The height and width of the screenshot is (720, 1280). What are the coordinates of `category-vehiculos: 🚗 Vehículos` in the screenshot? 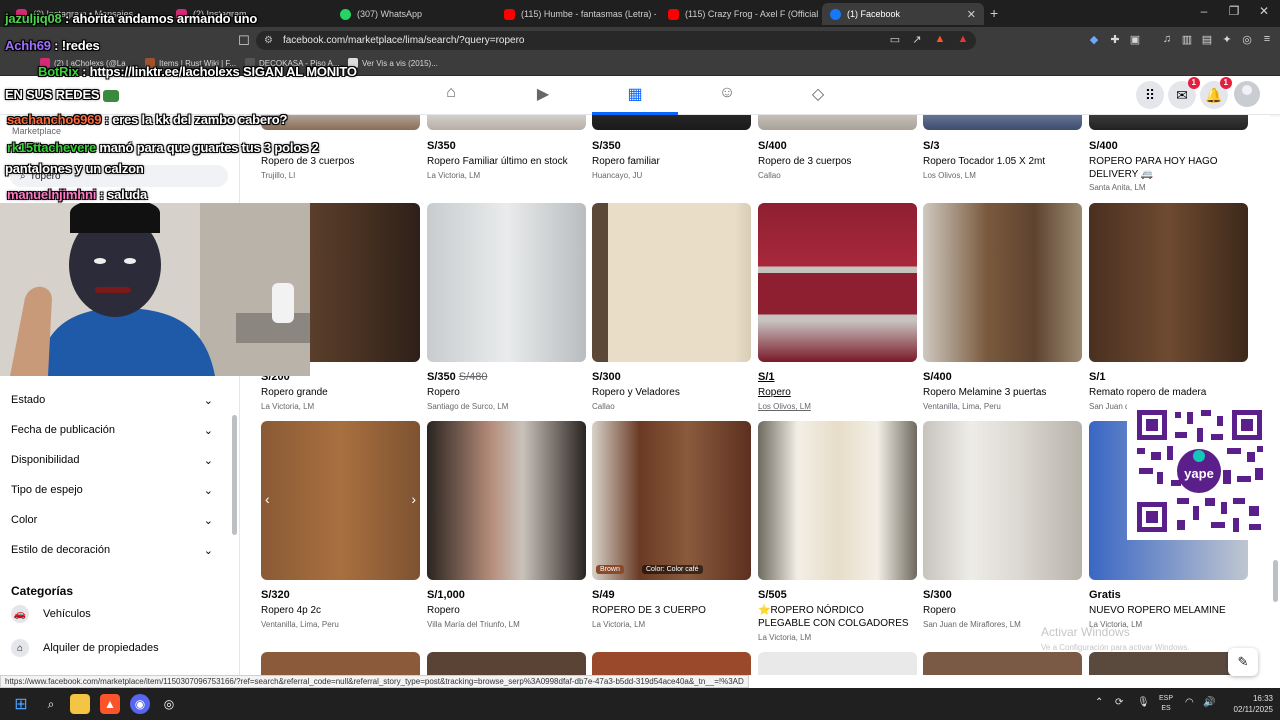 It's located at (51, 614).